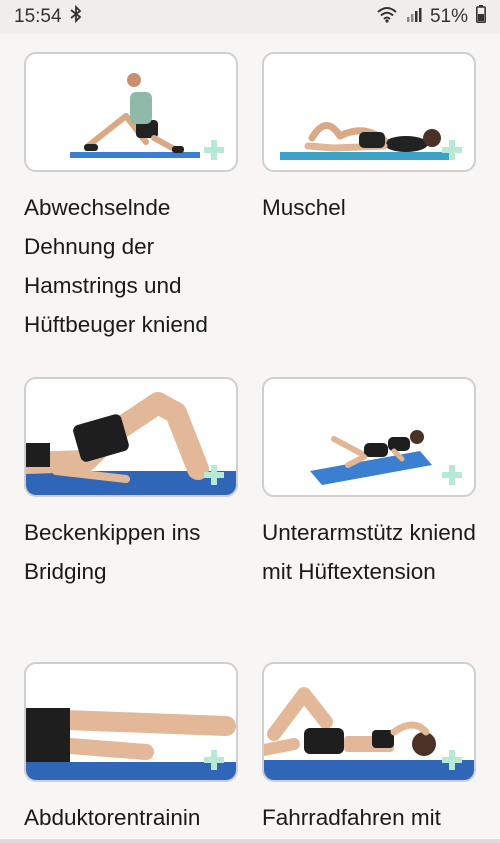  I want to click on exercise-title: Fahrradfahren mit, so click(351, 817).